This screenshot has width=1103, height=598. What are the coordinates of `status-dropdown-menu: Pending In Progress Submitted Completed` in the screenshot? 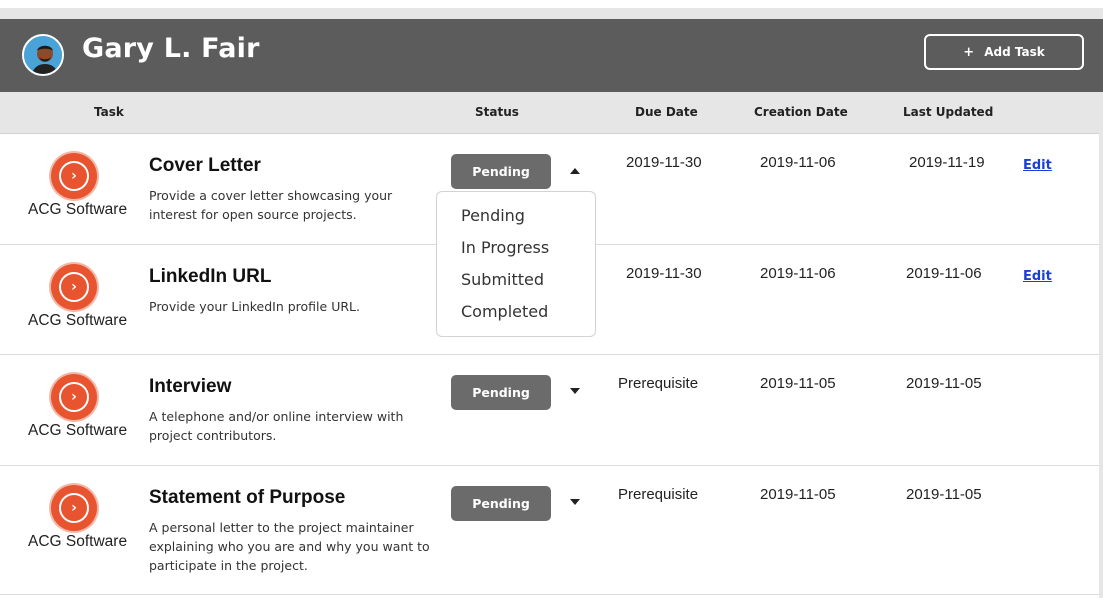 It's located at (516, 264).